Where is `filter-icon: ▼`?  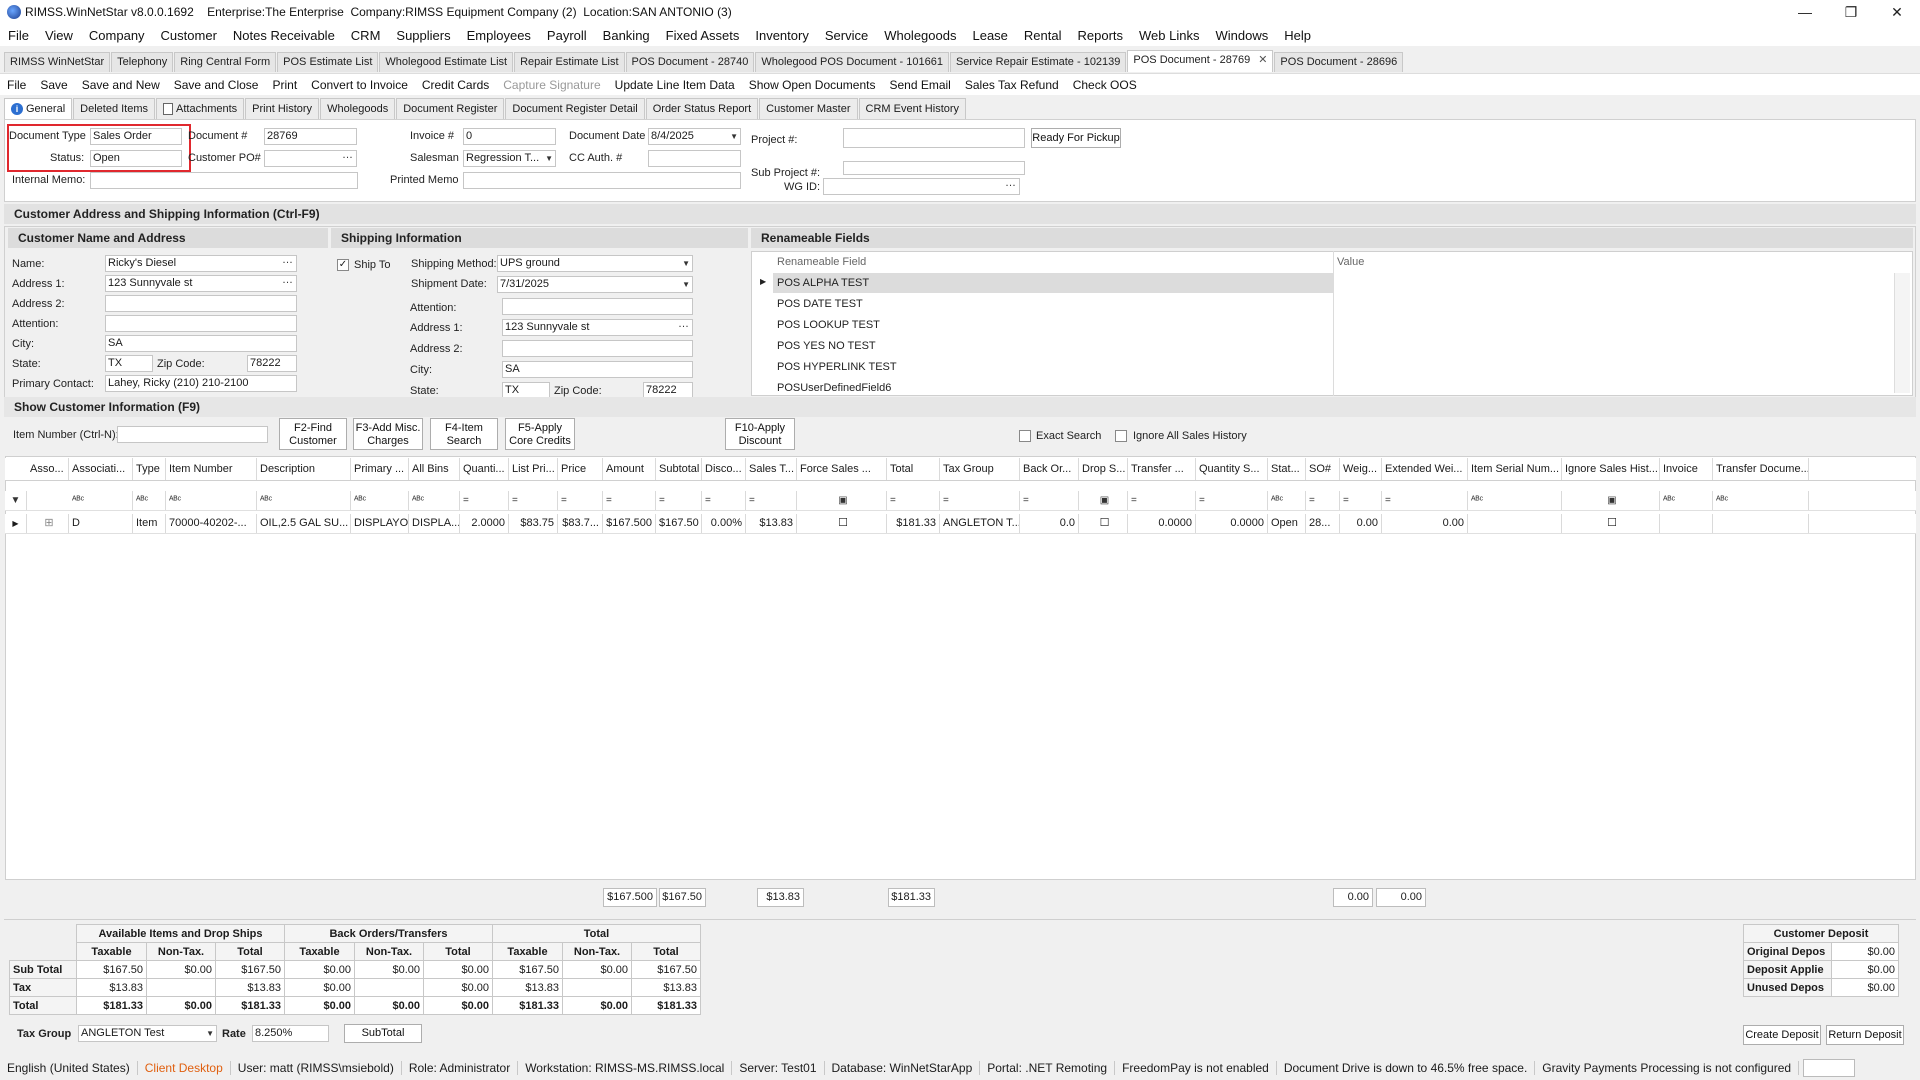 filter-icon: ▼ is located at coordinates (16, 500).